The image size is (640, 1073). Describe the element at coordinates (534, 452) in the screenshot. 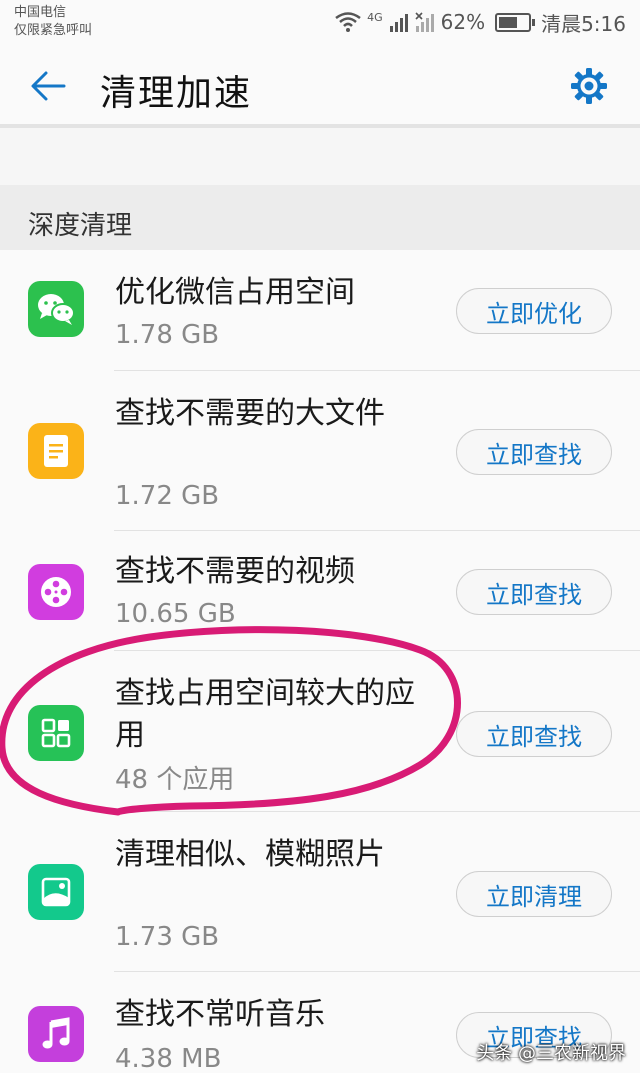

I see `find-large-files-button: 立即查找` at that location.